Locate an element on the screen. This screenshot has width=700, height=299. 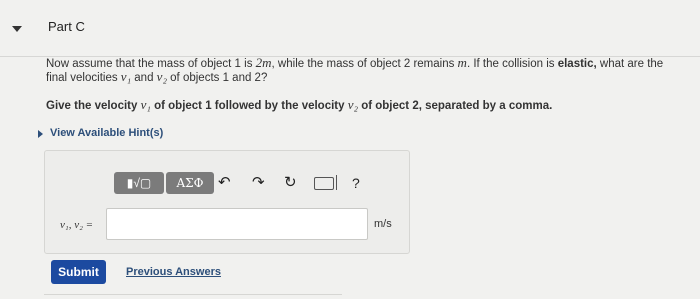
question-text-segment: what are the is located at coordinates (630, 64).